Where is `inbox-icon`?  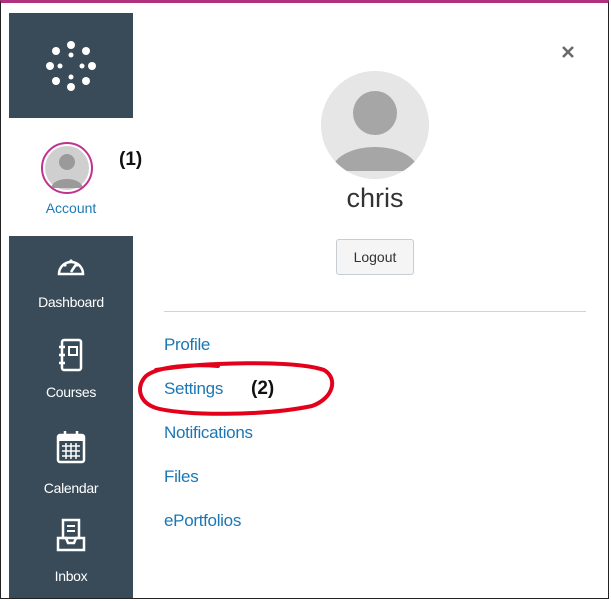 inbox-icon is located at coordinates (71, 535).